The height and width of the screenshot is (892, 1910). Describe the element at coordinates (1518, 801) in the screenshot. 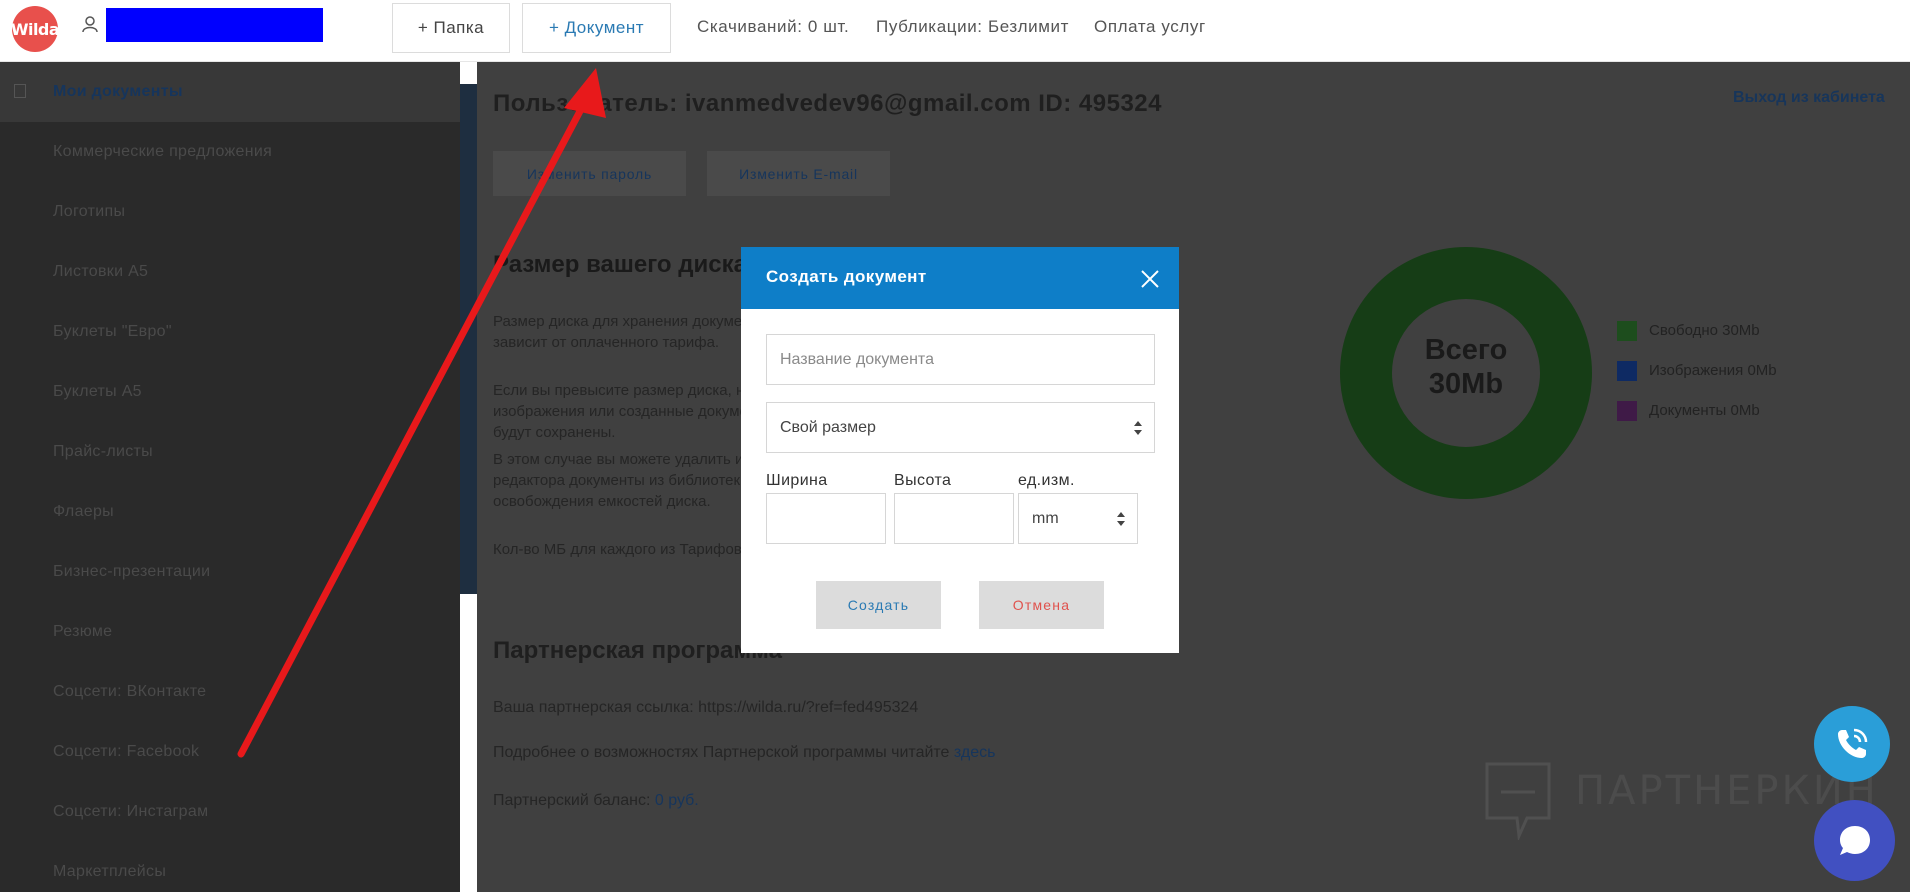

I see `watermark-chat-icon` at that location.